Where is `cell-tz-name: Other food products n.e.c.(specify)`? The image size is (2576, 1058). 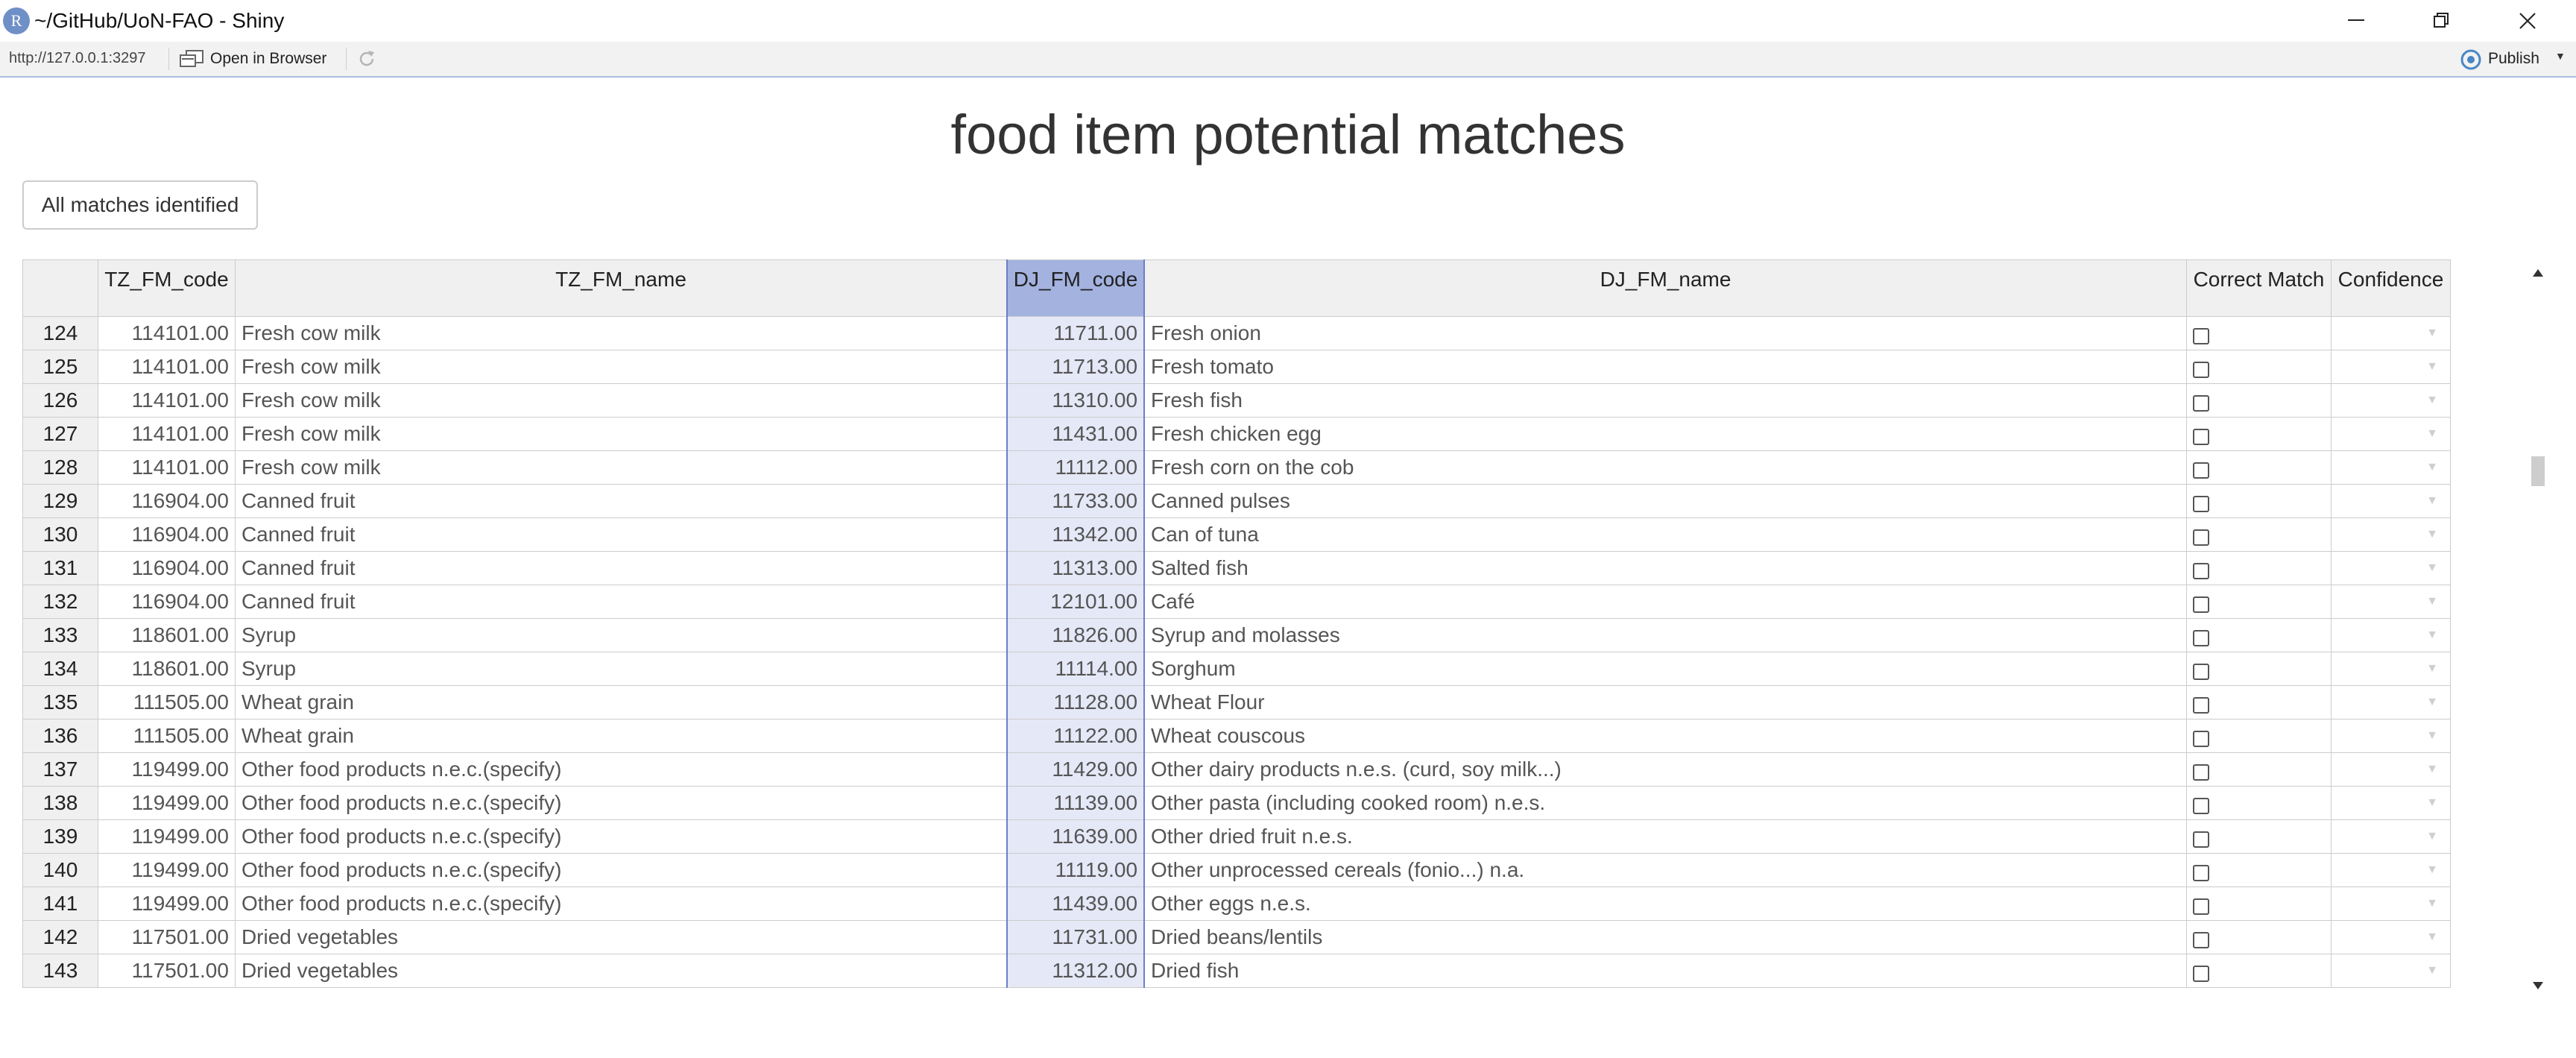
cell-tz-name: Other food products n.e.c.(specify) is located at coordinates (621, 837).